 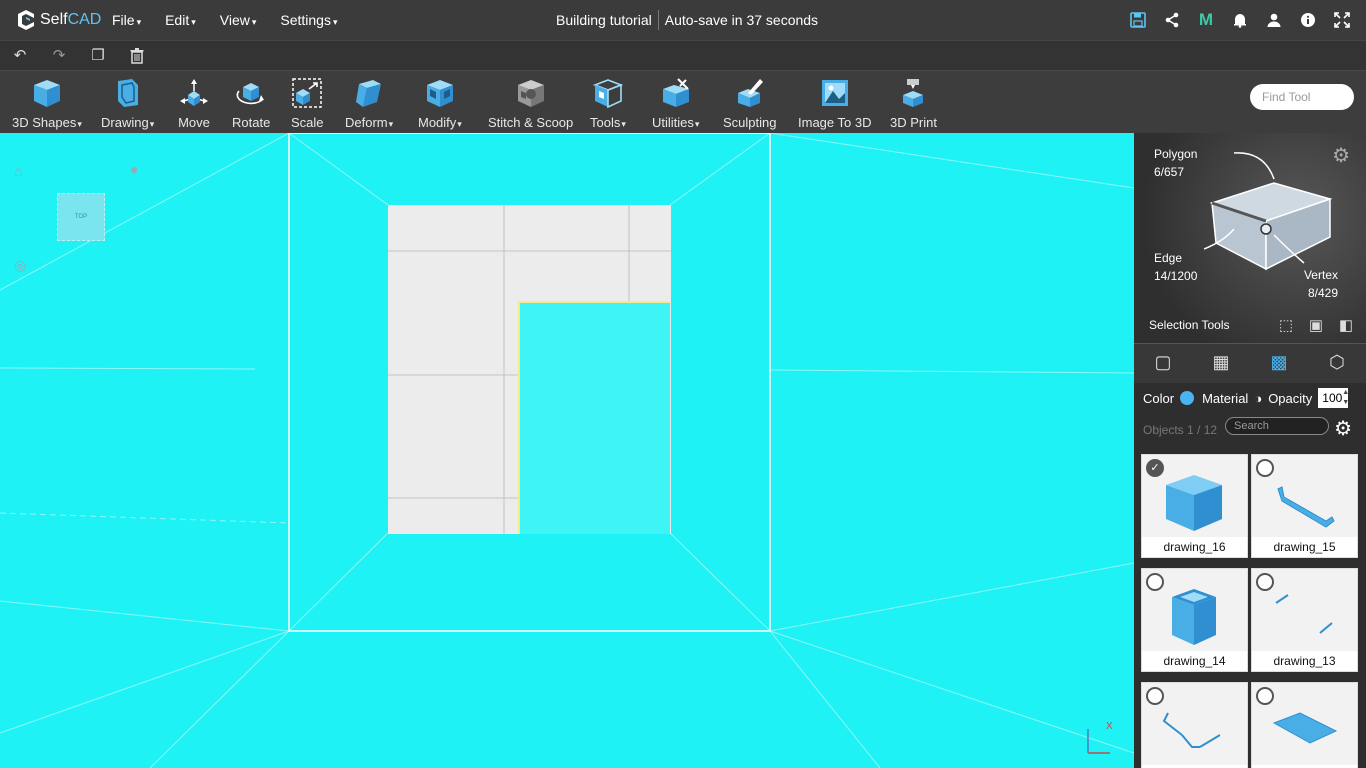 What do you see at coordinates (1346, 326) in the screenshot?
I see `invert-select-icon: ◧` at bounding box center [1346, 326].